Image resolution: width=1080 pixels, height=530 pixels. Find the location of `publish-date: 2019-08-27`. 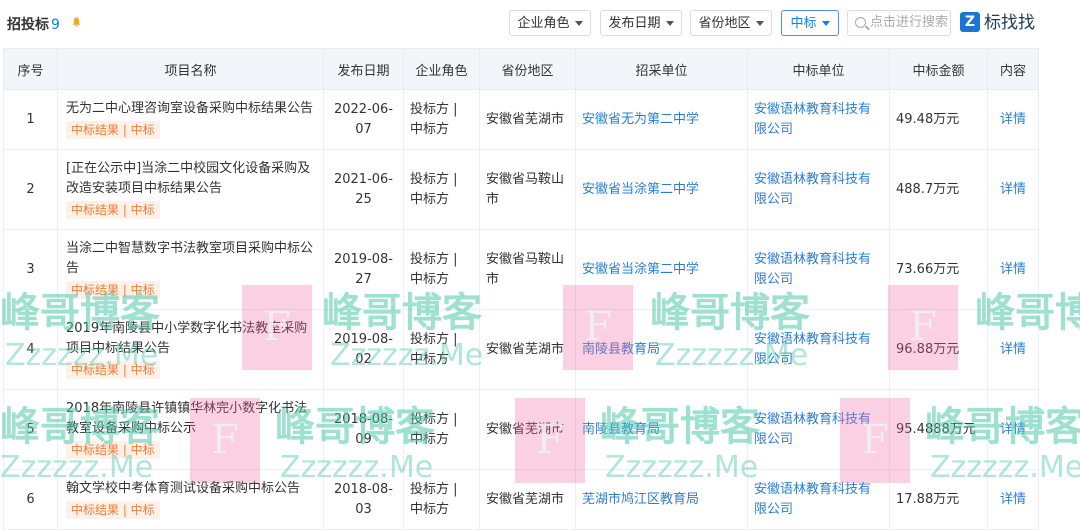

publish-date: 2019-08-27 is located at coordinates (363, 269).